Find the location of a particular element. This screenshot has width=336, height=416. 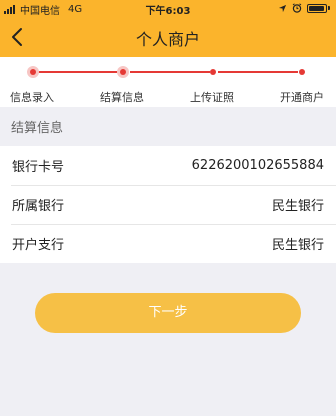

battery-icon is located at coordinates (317, 8).